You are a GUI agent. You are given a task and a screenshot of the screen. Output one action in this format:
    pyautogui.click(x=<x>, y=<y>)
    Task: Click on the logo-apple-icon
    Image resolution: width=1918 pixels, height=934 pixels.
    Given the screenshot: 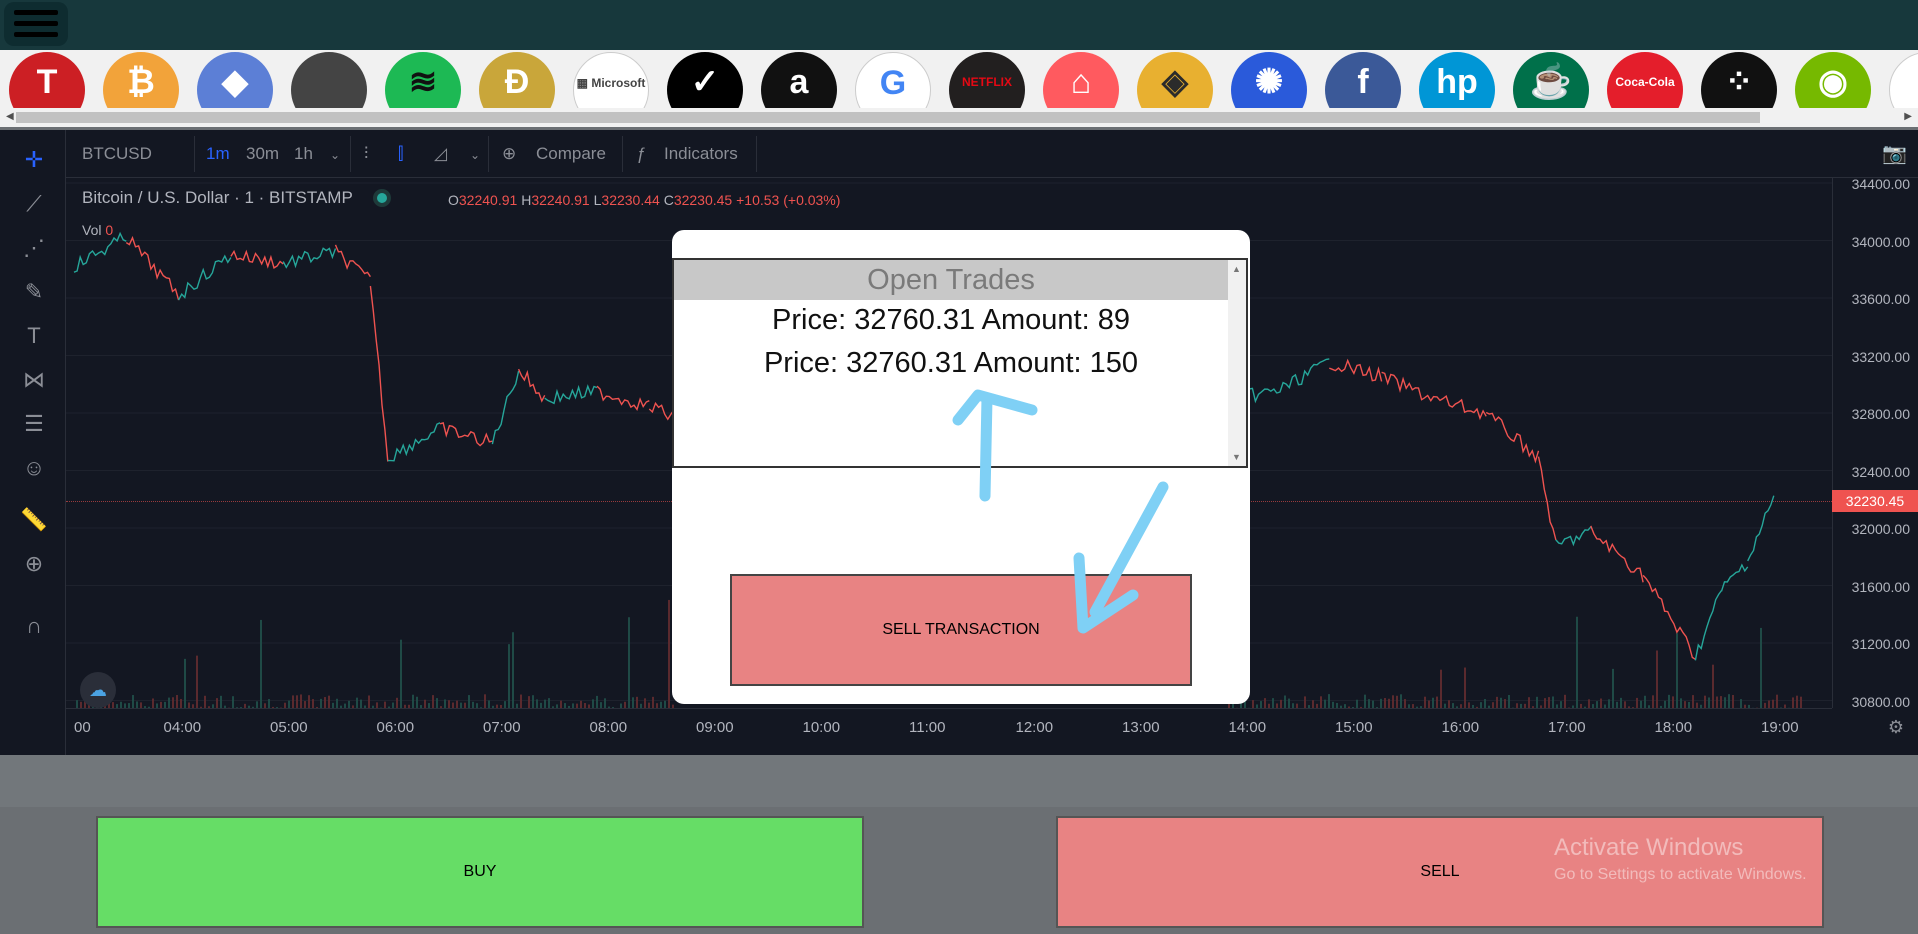 What is the action you would take?
    pyautogui.click(x=329, y=80)
    